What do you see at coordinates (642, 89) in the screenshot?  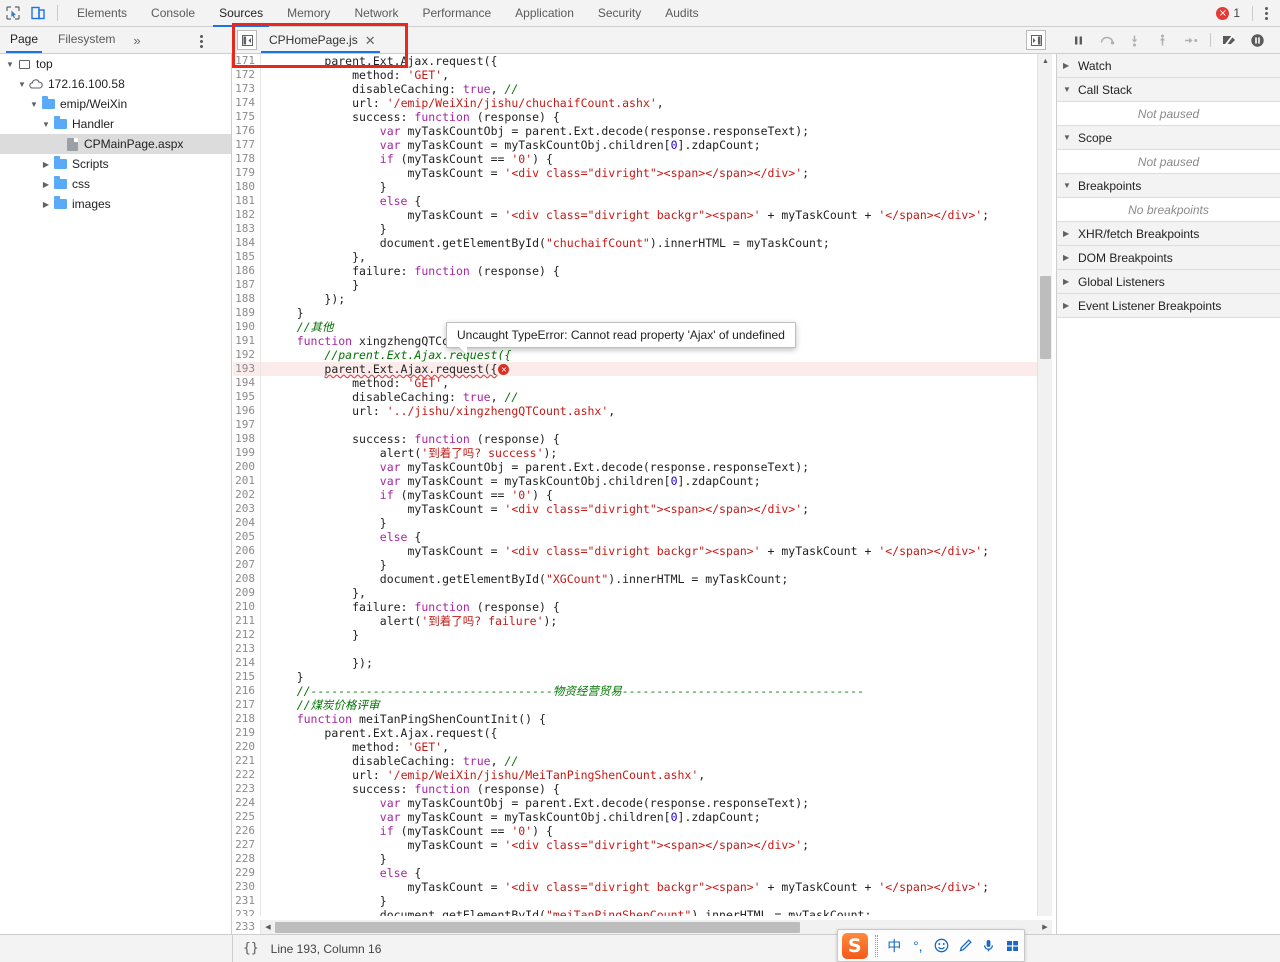 I see `code-line: 173 disableCaching: true, //` at bounding box center [642, 89].